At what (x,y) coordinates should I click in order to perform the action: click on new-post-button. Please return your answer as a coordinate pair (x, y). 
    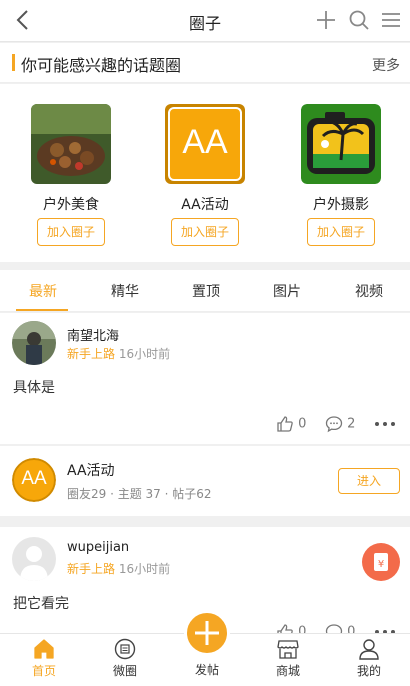
    Looking at the image, I should click on (207, 633).